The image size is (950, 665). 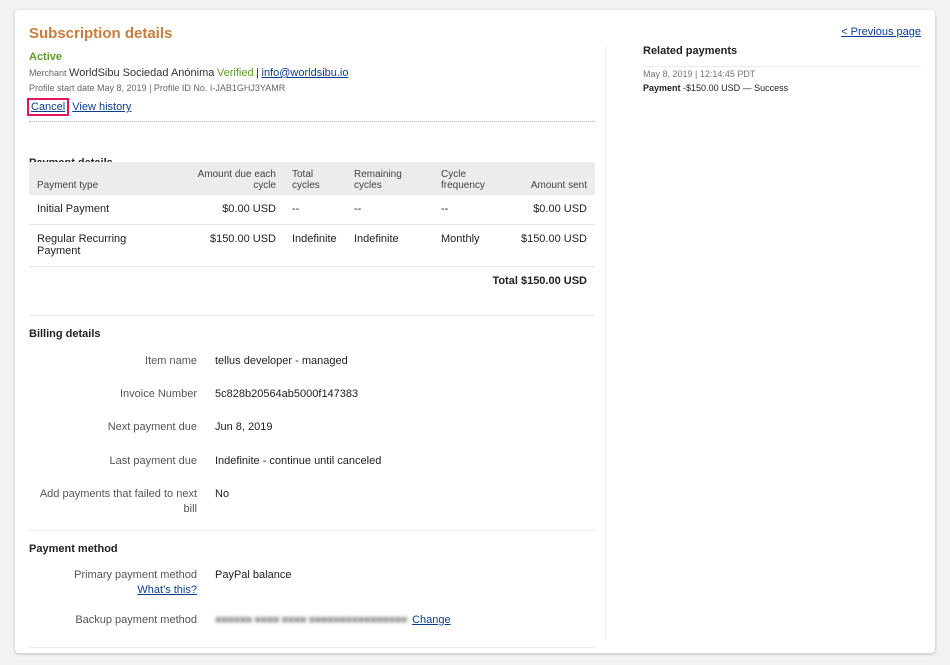 What do you see at coordinates (312, 121) in the screenshot?
I see `header-divider` at bounding box center [312, 121].